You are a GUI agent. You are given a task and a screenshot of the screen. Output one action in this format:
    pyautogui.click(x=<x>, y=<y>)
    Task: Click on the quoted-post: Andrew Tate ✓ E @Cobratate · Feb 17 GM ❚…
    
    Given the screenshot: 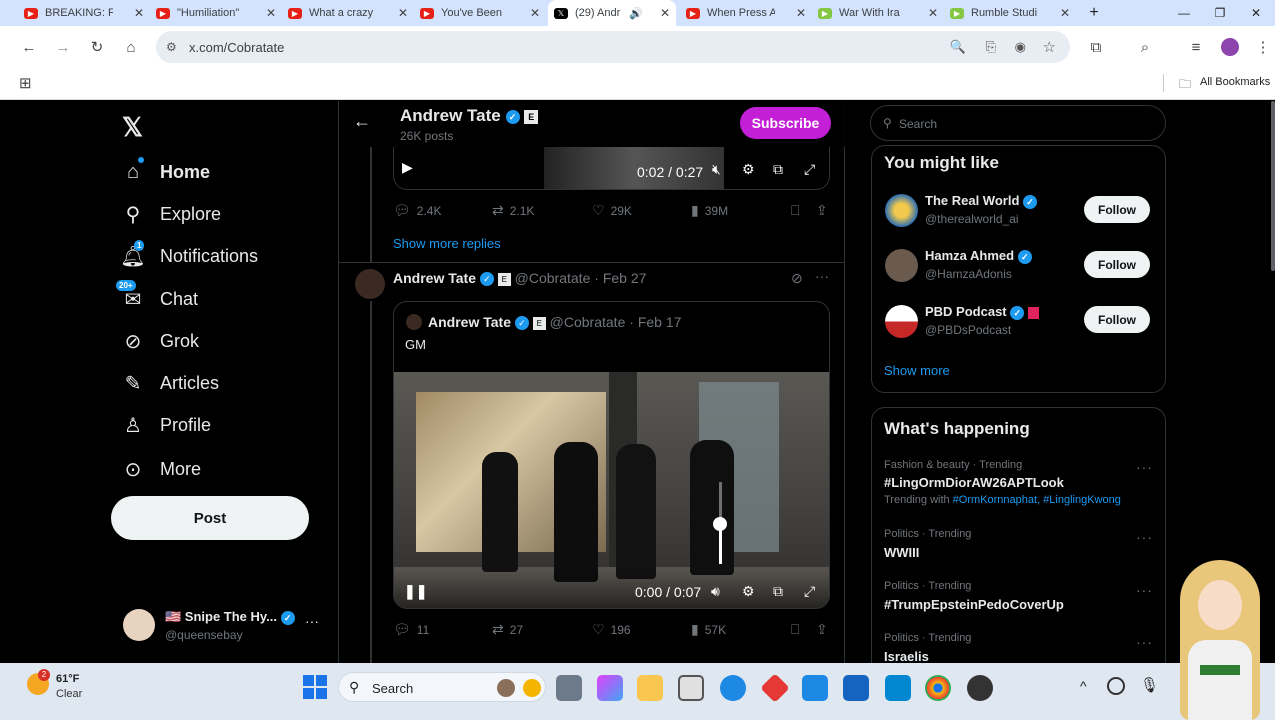 What is the action you would take?
    pyautogui.click(x=611, y=455)
    